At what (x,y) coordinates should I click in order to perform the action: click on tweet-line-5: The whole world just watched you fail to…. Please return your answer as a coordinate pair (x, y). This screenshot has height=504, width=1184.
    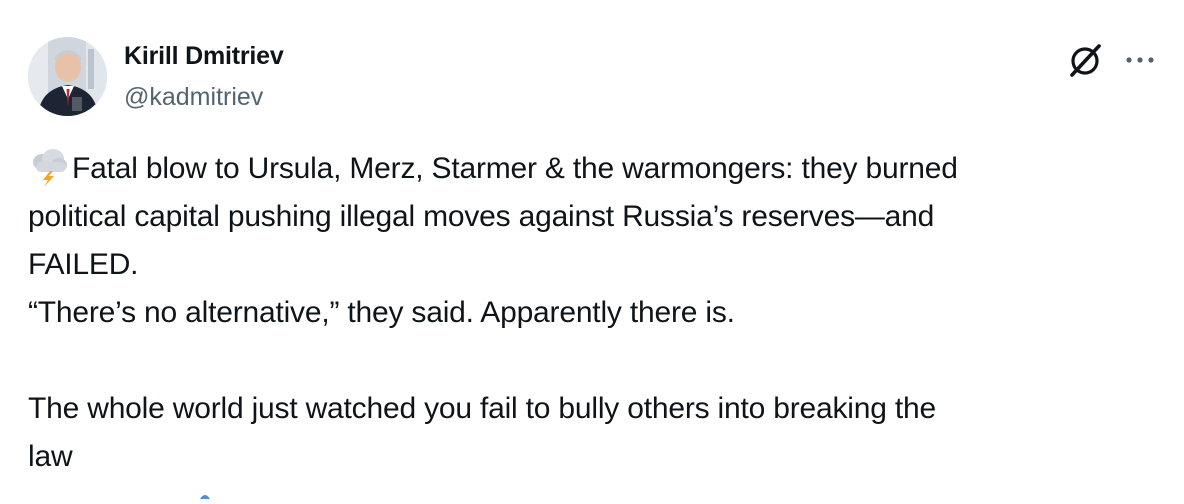
    Looking at the image, I should click on (482, 408).